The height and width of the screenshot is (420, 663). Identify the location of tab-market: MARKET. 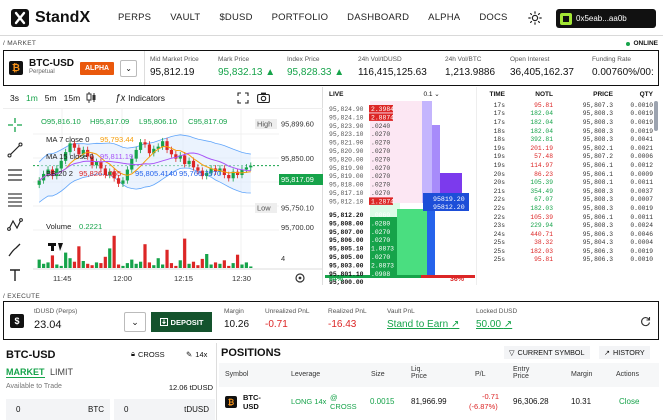
(25, 372).